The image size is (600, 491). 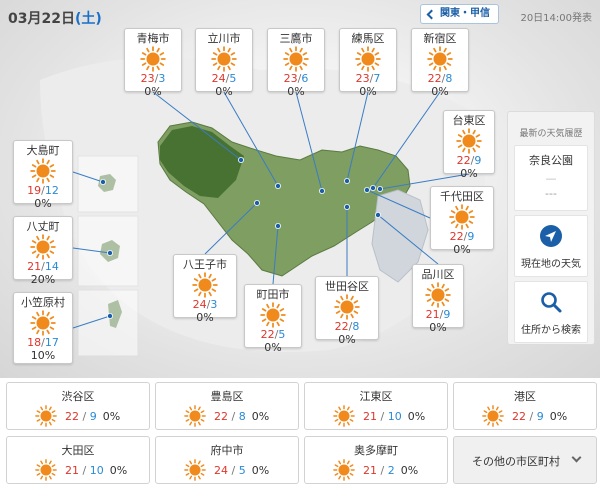 I want to click on low-temp: 3, so click(x=214, y=304).